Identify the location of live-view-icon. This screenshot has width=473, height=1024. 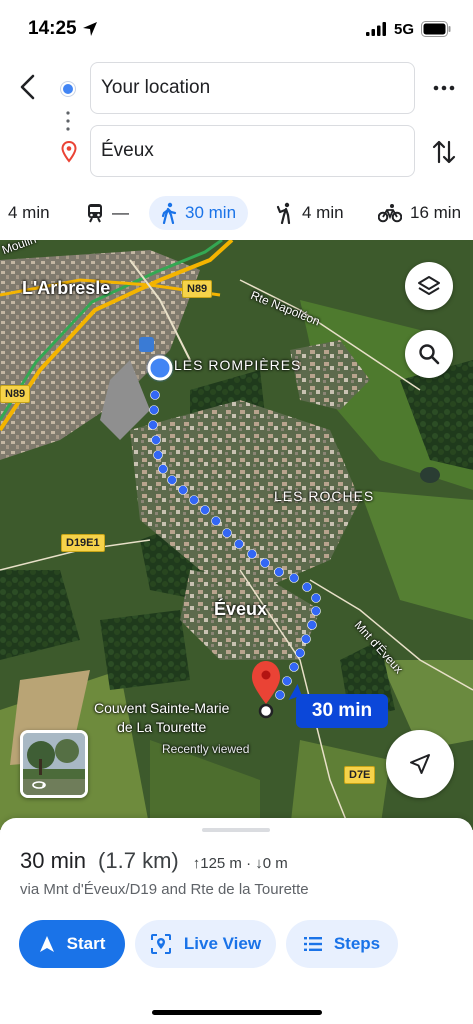
(160, 944).